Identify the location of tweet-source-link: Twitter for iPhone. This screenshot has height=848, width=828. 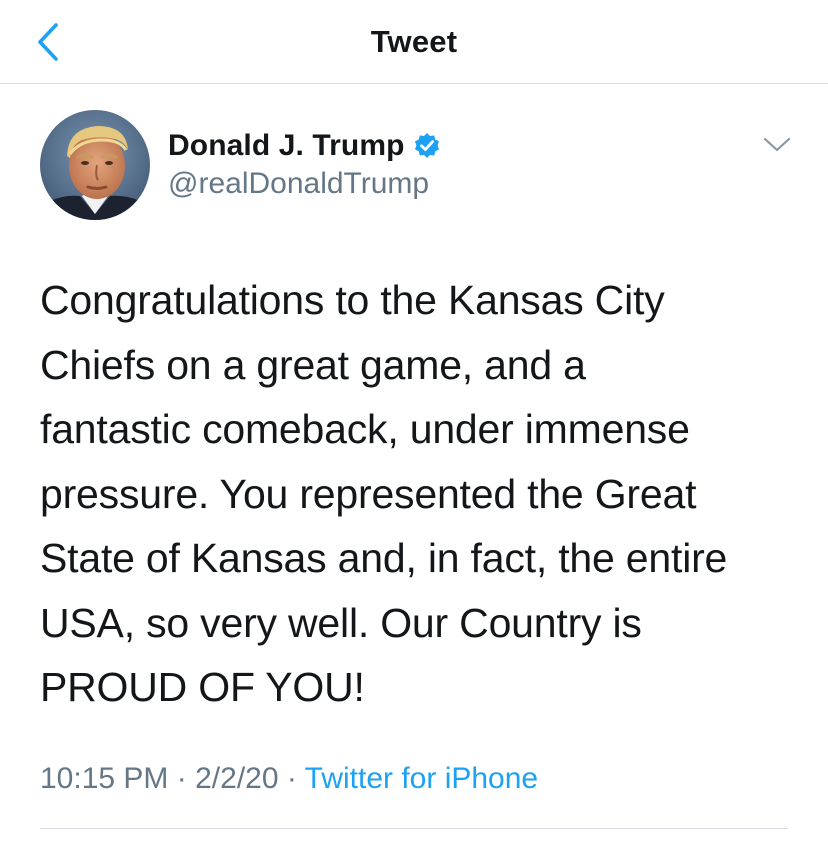
(421, 778).